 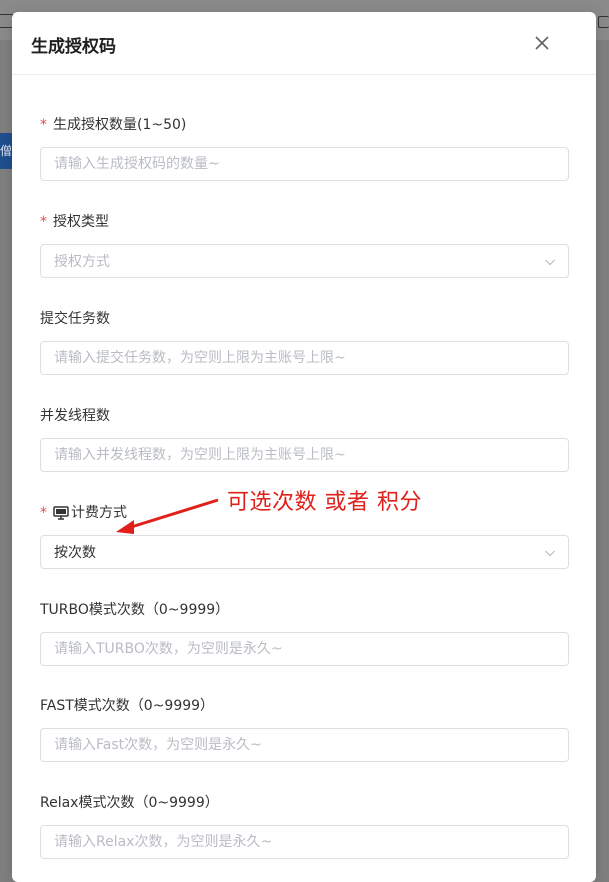 I want to click on annotation-arrow-icon, so click(x=167, y=516).